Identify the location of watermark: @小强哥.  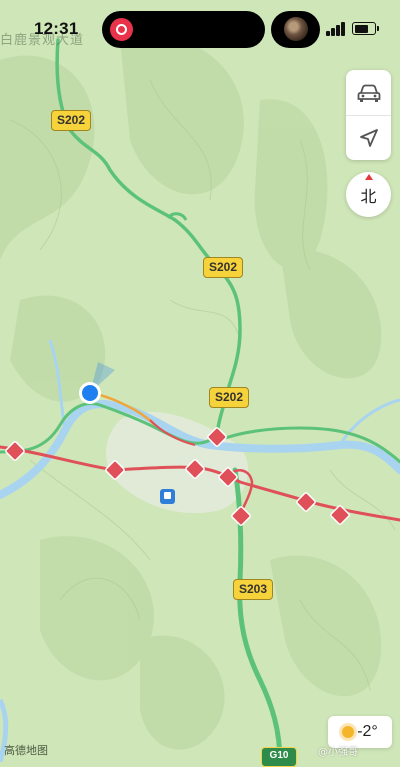
(338, 752).